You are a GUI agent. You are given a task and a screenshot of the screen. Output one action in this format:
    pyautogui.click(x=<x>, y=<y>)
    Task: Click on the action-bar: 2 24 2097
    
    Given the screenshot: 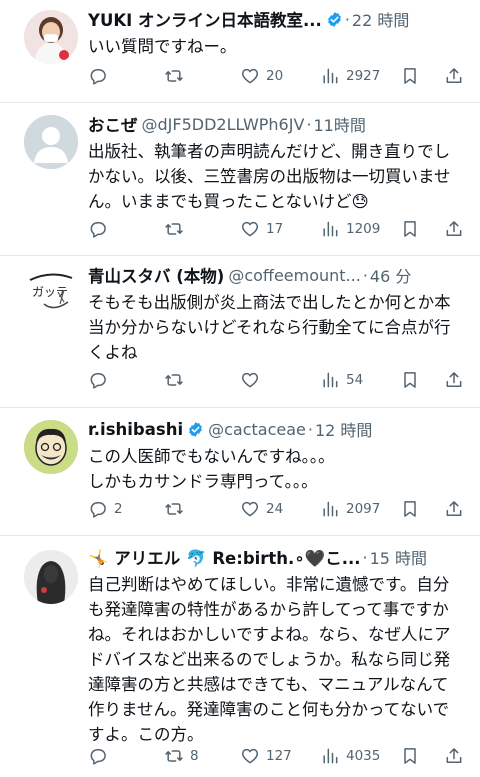 What is the action you would take?
    pyautogui.click(x=276, y=509)
    